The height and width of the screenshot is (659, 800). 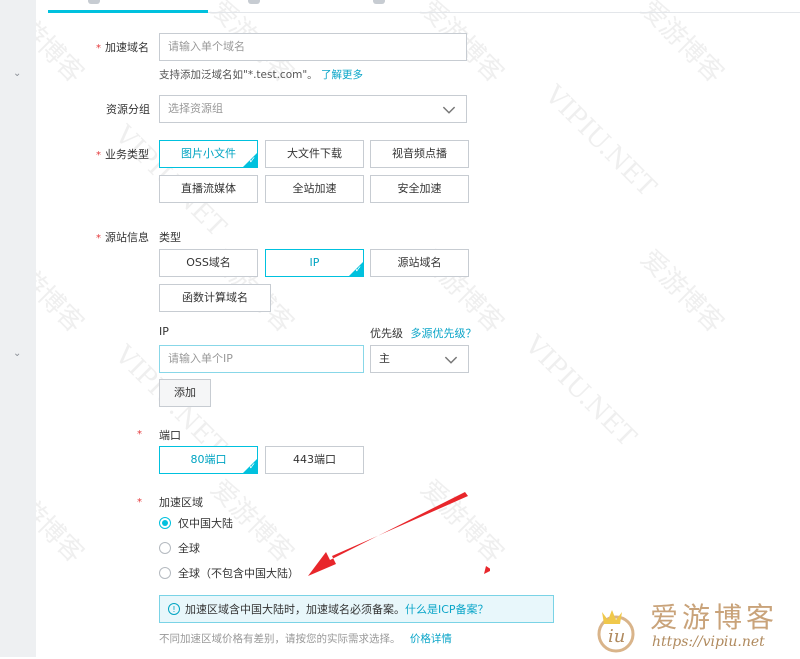 What do you see at coordinates (342, 75) in the screenshot?
I see `learn-more-link: 了解更多` at bounding box center [342, 75].